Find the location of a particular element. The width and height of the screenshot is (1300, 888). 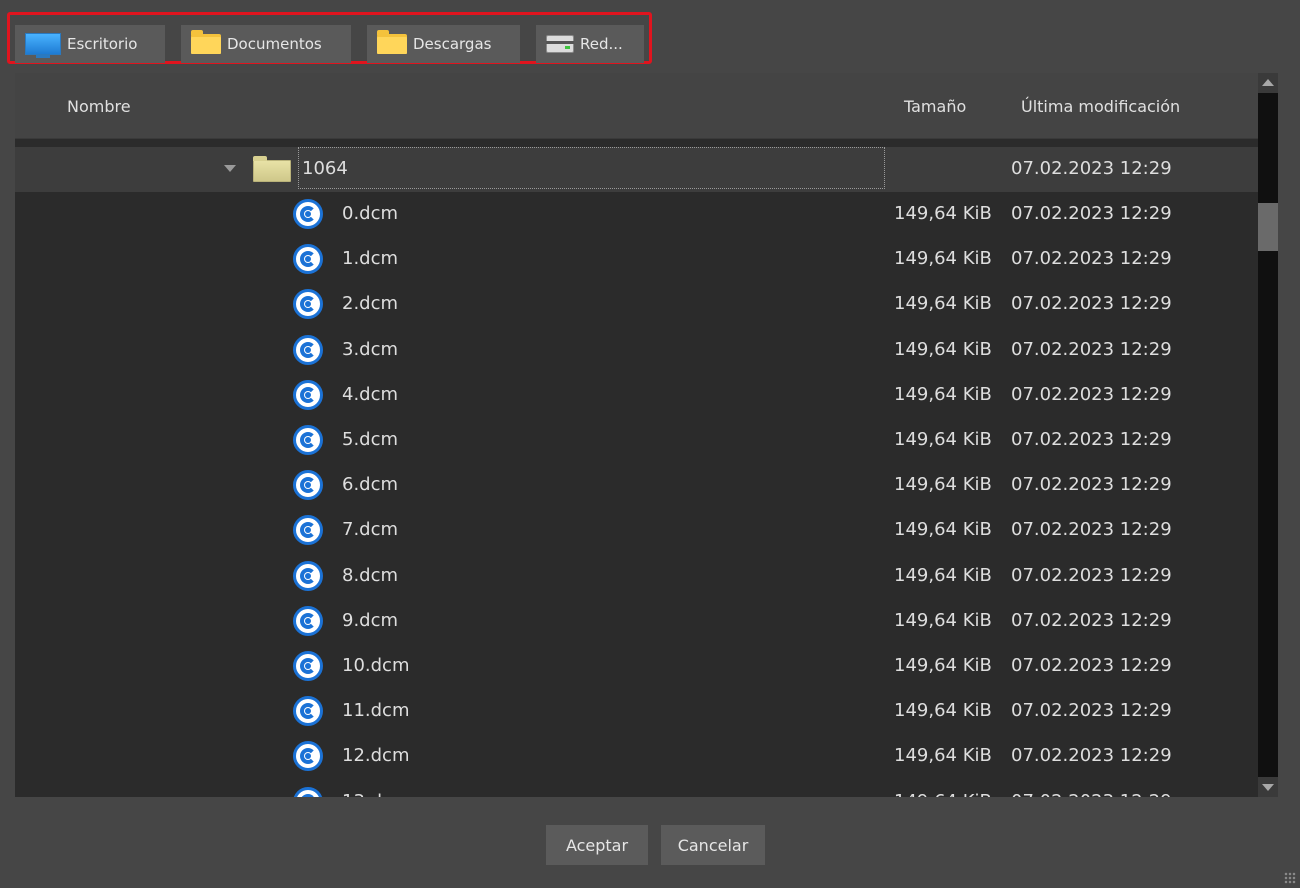

file-row: 12.dcm 149,64 KiB 07.02.2023 12:29 is located at coordinates (637, 756).